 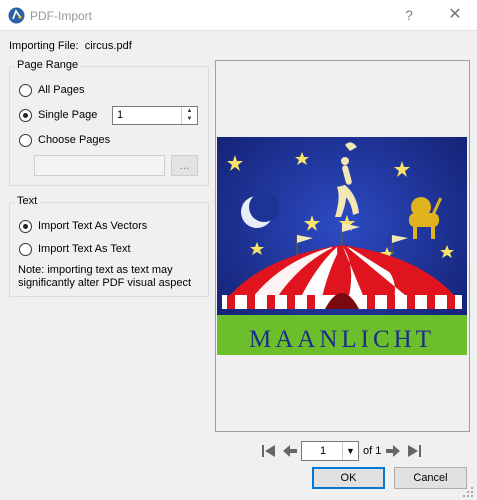 What do you see at coordinates (350, 451) in the screenshot?
I see `page-down-arrow-icon: ▼` at bounding box center [350, 451].